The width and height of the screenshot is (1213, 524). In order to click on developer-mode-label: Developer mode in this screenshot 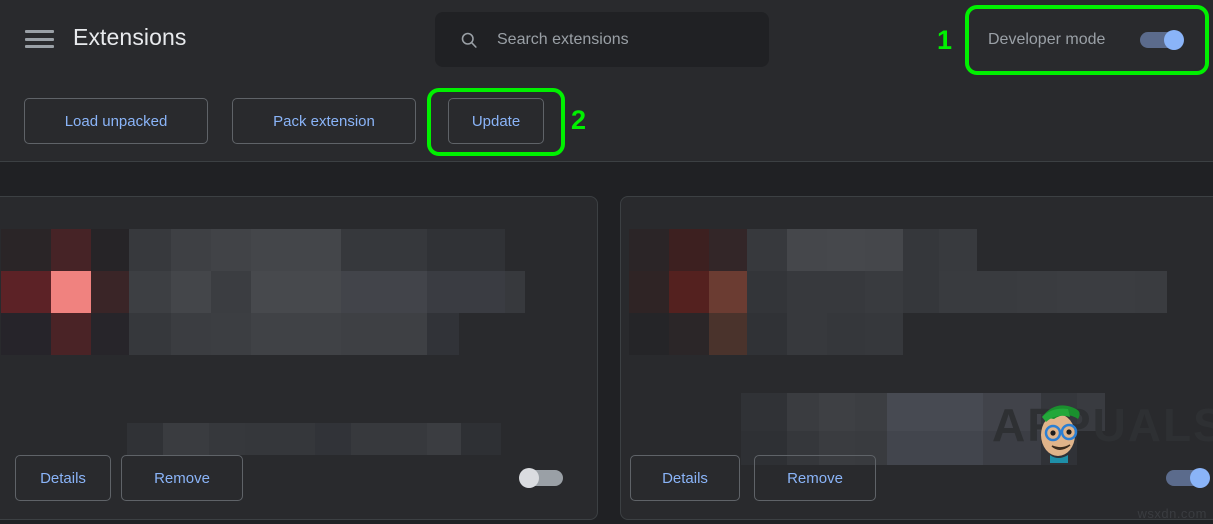, I will do `click(1047, 39)`.